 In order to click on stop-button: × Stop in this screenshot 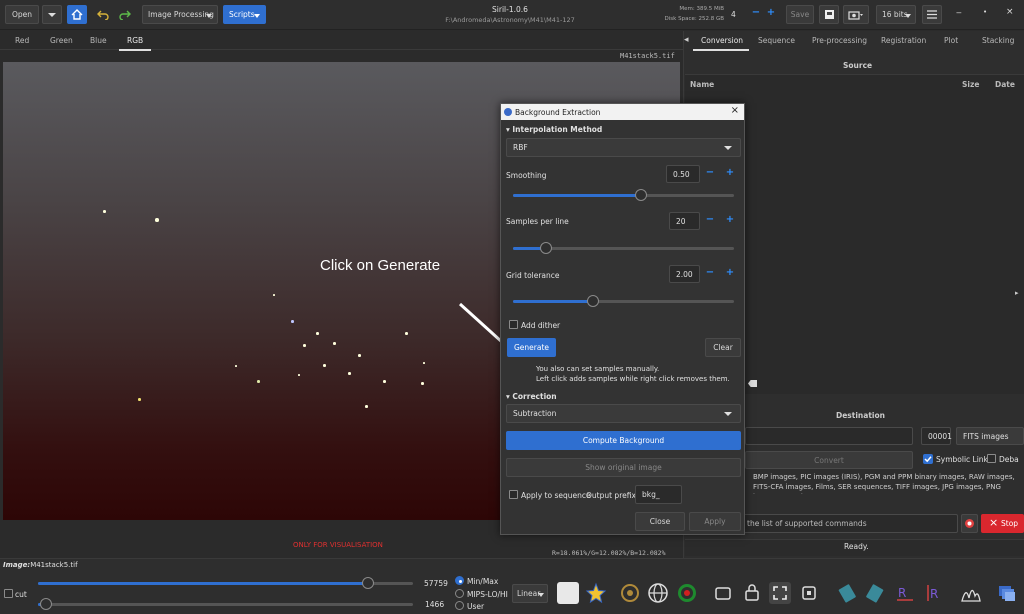, I will do `click(1002, 523)`.